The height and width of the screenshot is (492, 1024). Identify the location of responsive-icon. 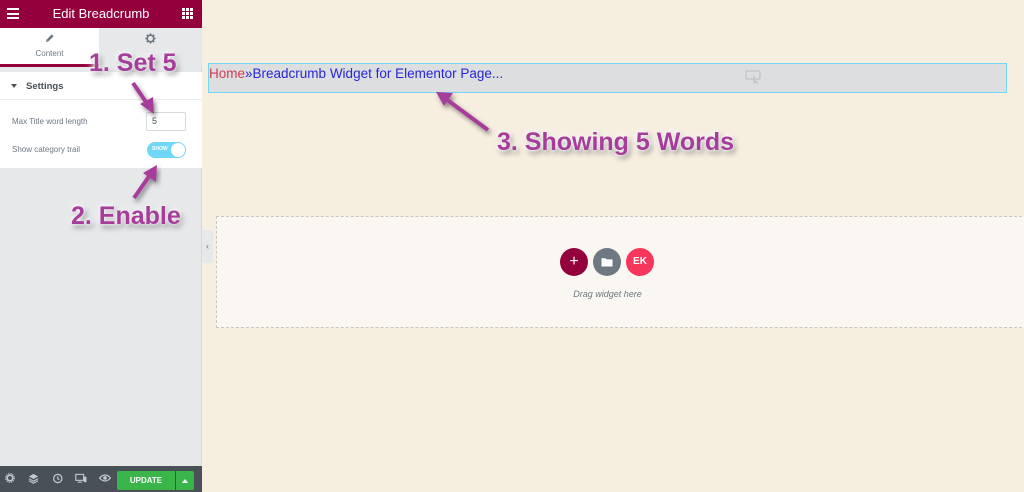
(81, 479).